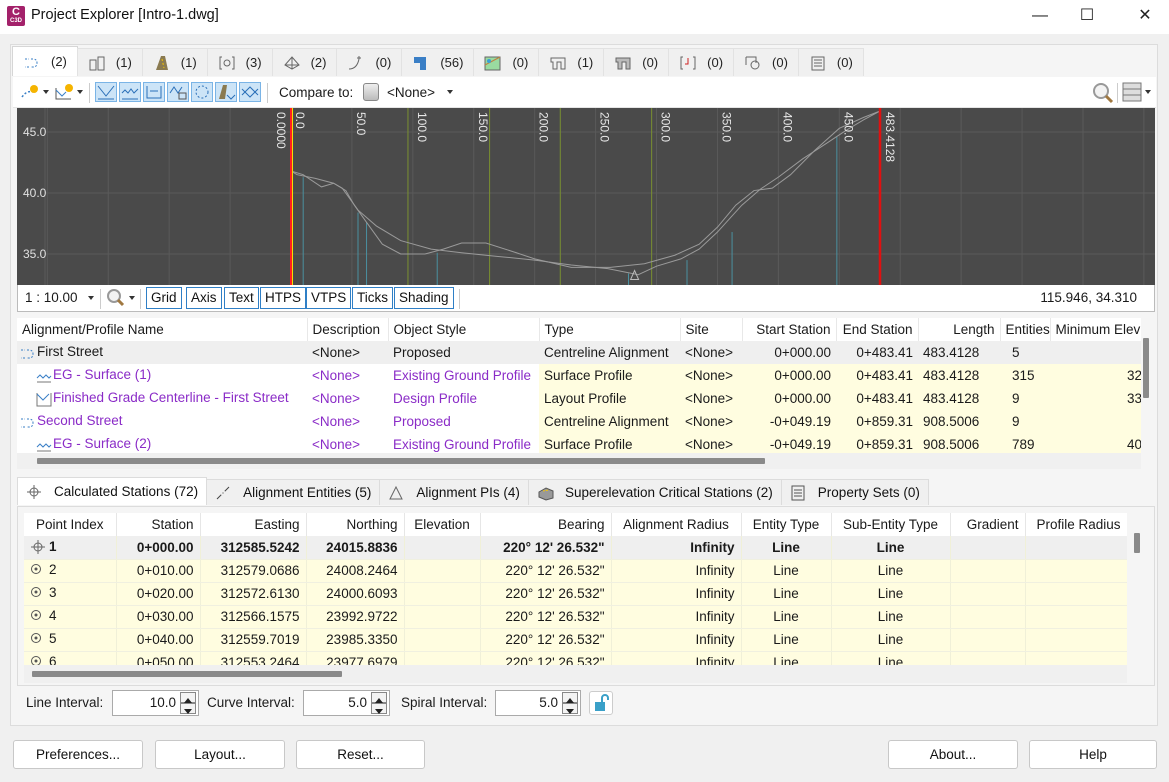  Describe the element at coordinates (959, 329) in the screenshot. I see `alignment-column-header: Length` at that location.